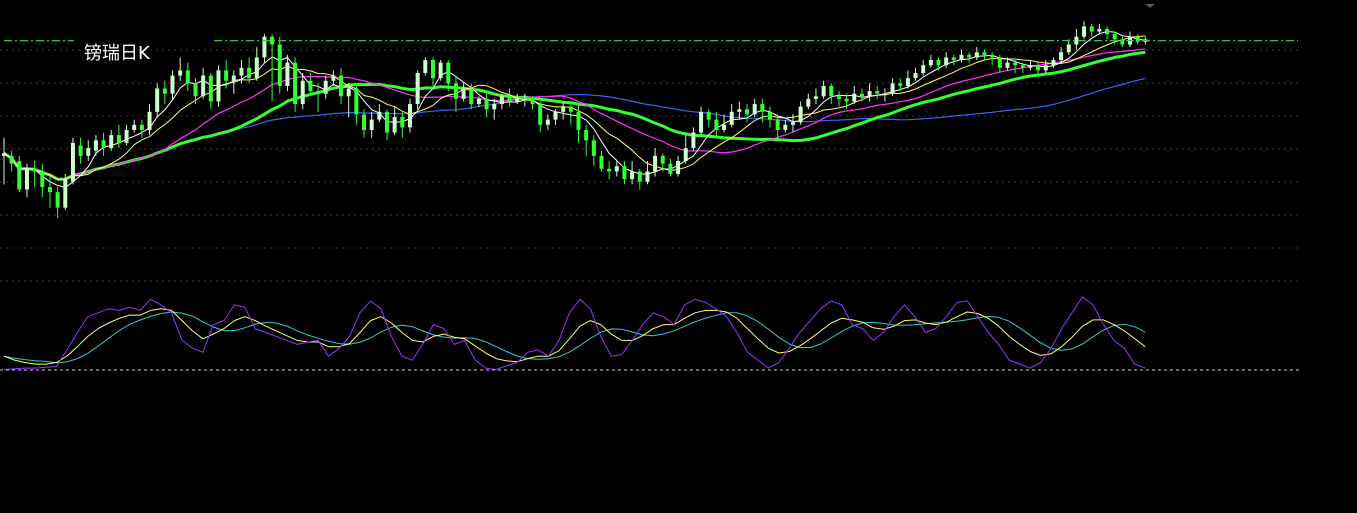 This screenshot has height=513, width=1357. Describe the element at coordinates (574, 336) in the screenshot. I see `kdj-k-line` at that location.